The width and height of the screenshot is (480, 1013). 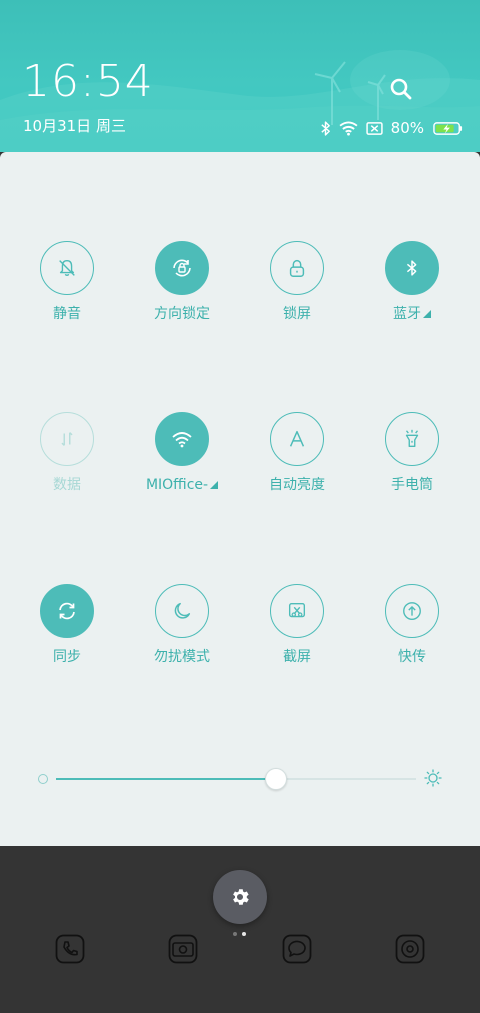 I want to click on rotation-lock-icon, so click(x=182, y=268).